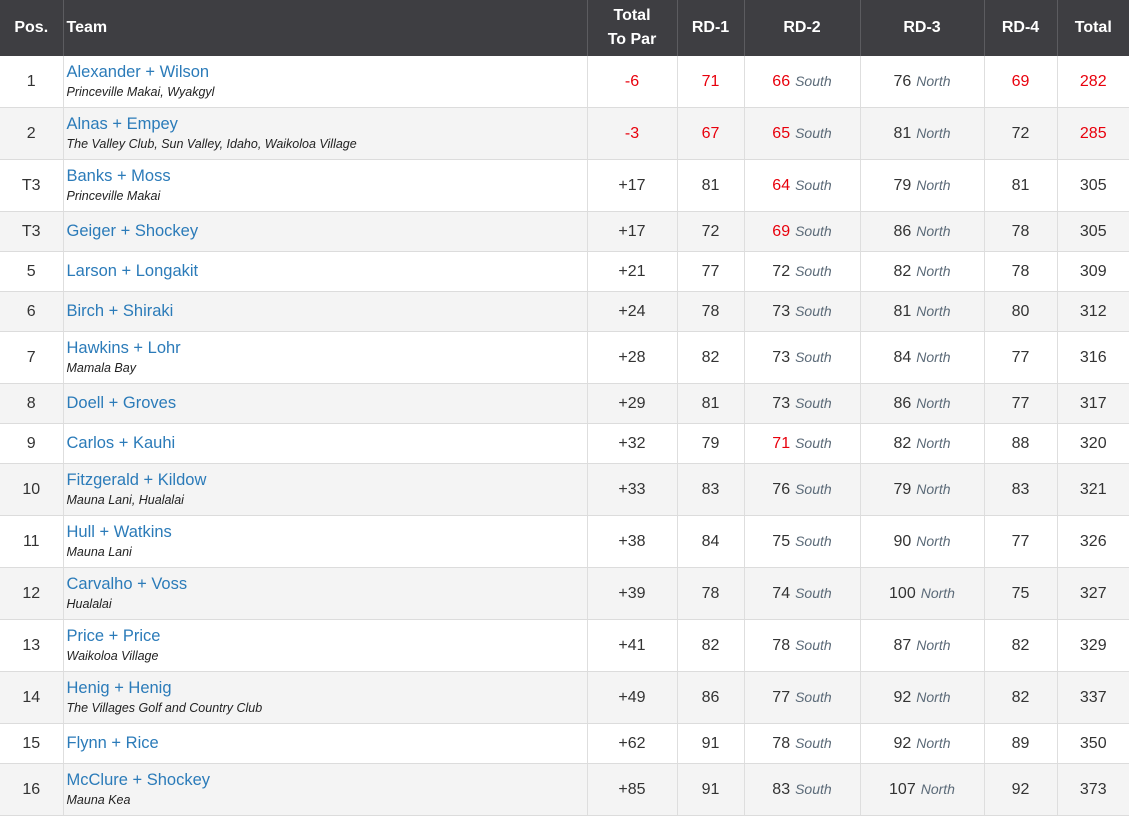 The image size is (1129, 818). Describe the element at coordinates (631, 443) in the screenshot. I see `cell-total-to-par: +32` at that location.